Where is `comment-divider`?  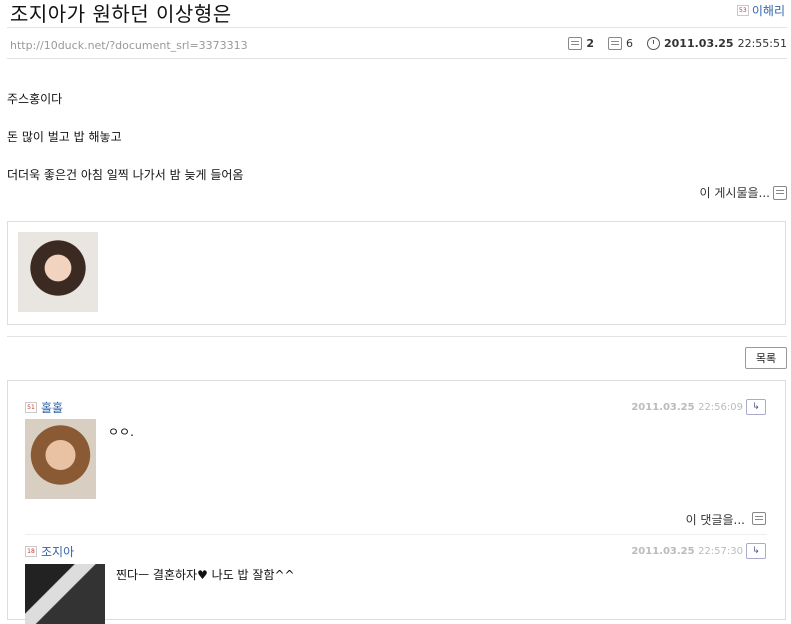
comment-divider is located at coordinates (396, 534).